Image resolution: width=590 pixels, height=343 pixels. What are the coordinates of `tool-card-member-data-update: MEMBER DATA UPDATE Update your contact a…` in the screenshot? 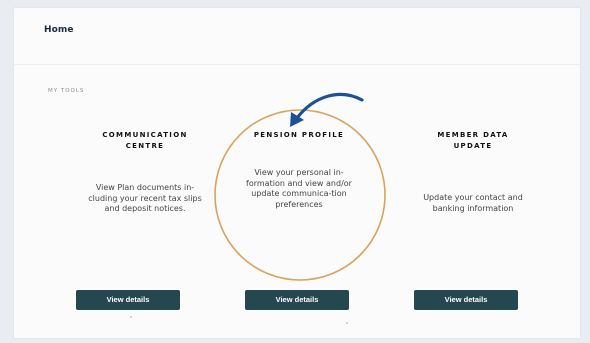 It's located at (473, 172).